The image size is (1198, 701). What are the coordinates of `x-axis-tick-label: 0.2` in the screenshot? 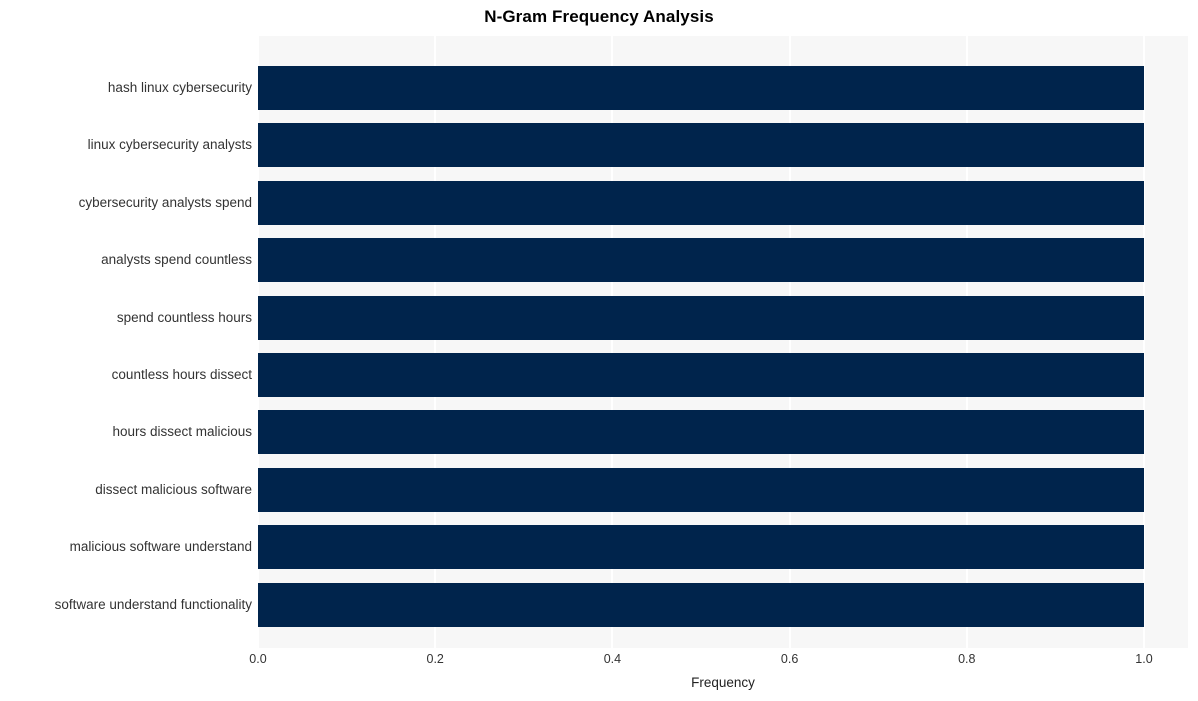 It's located at (435, 659).